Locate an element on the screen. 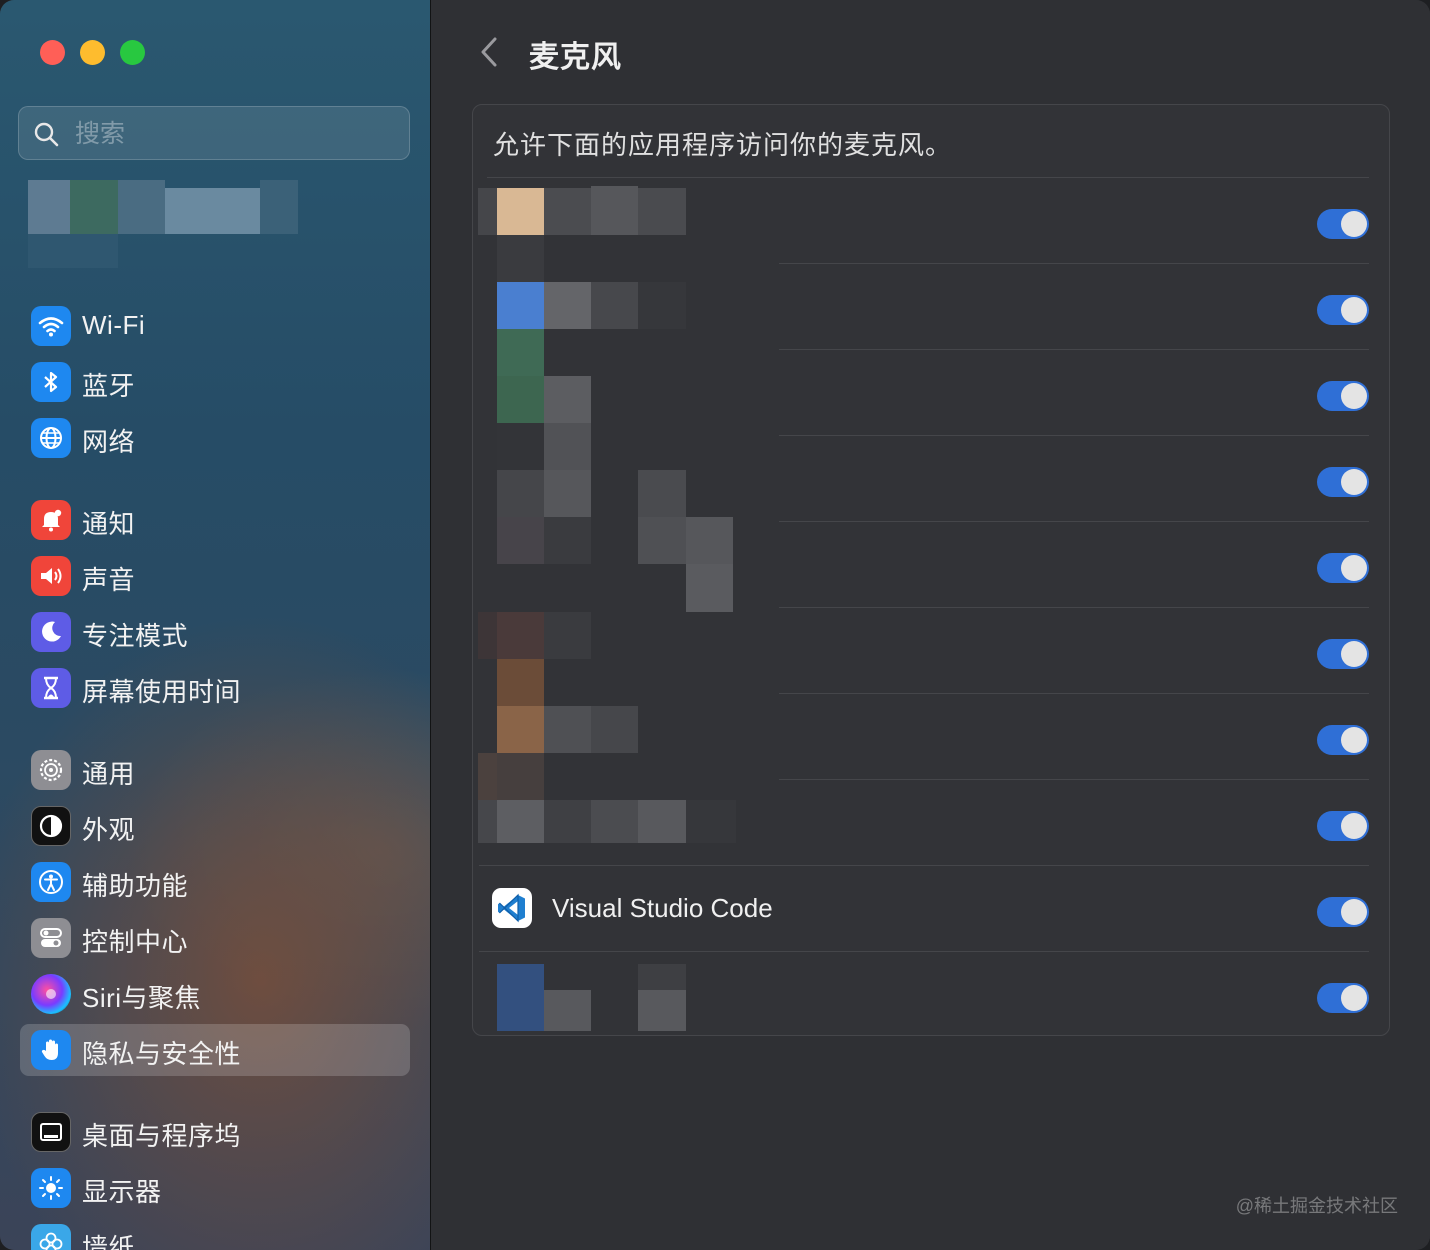  sidebar-item-privacy: 隐私与安全性 is located at coordinates (215, 1050).